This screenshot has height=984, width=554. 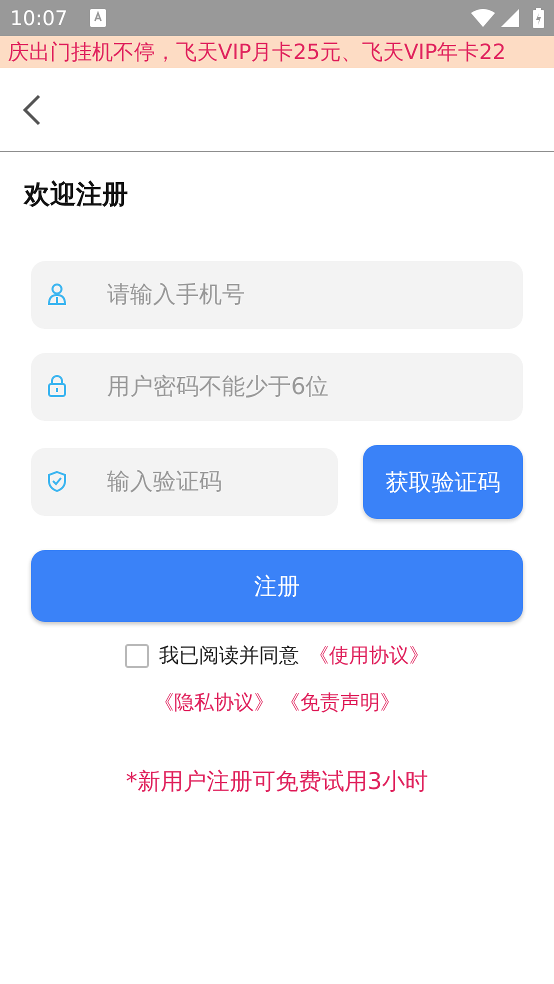 What do you see at coordinates (340, 702) in the screenshot?
I see `document-link: 《免责声明》` at bounding box center [340, 702].